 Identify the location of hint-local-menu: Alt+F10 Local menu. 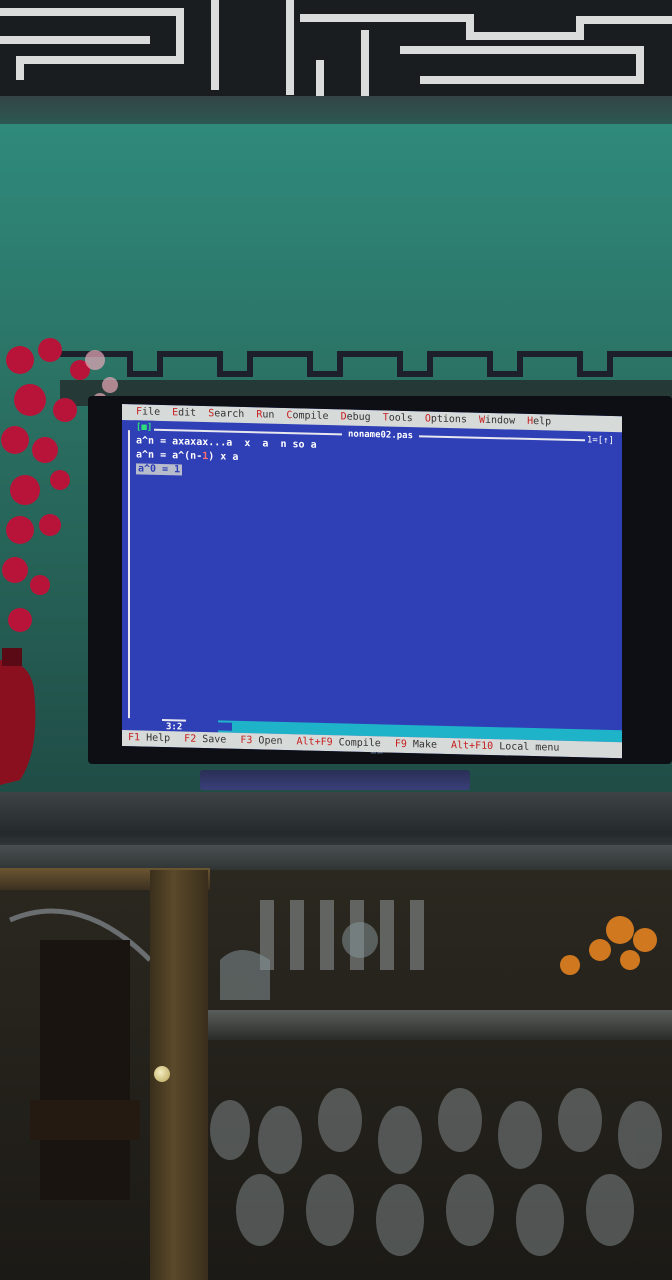
(505, 747).